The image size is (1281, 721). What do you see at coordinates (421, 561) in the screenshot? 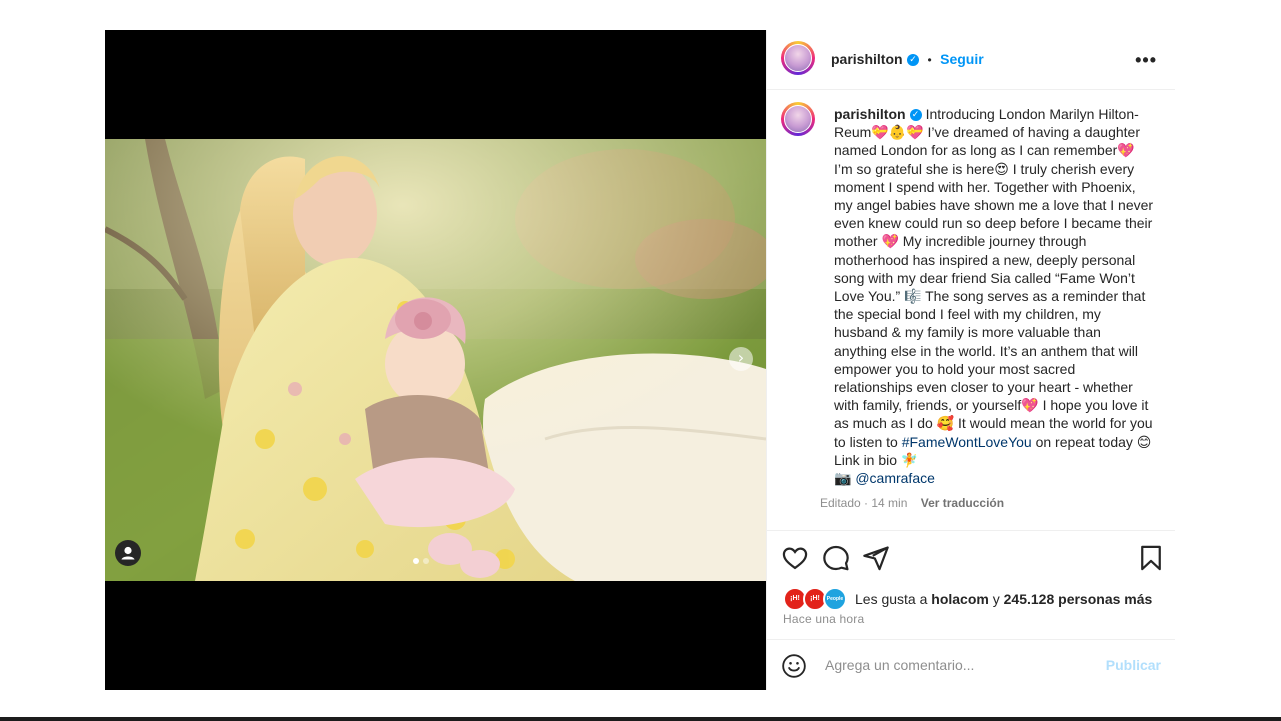
I see `carousel-indicator` at bounding box center [421, 561].